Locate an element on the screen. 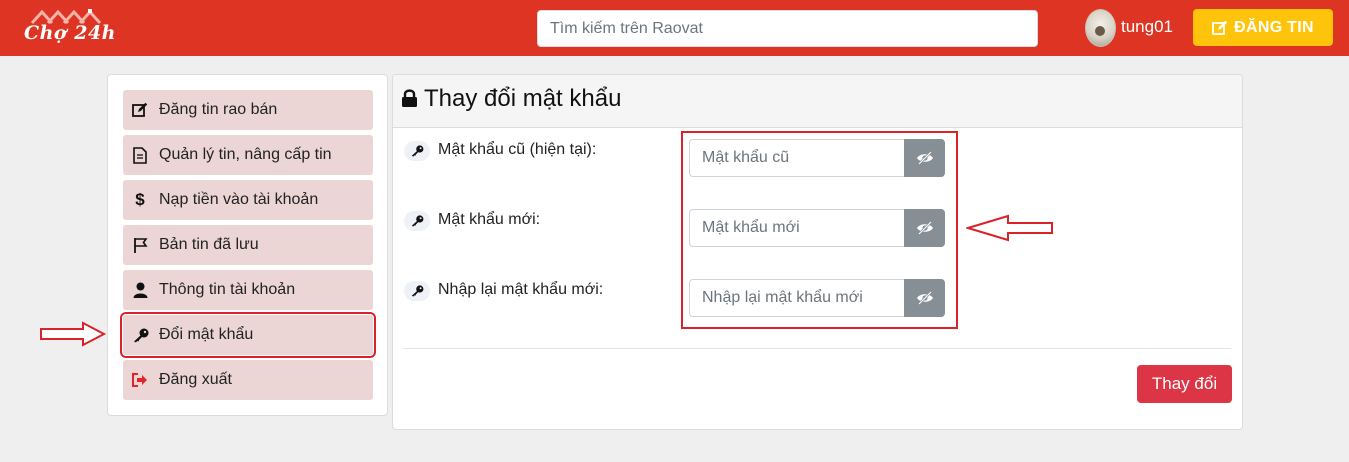 Image resolution: width=1349 pixels, height=462 pixels. confirm-password-label: Nhập lại mật khẩu mới: is located at coordinates (521, 289).